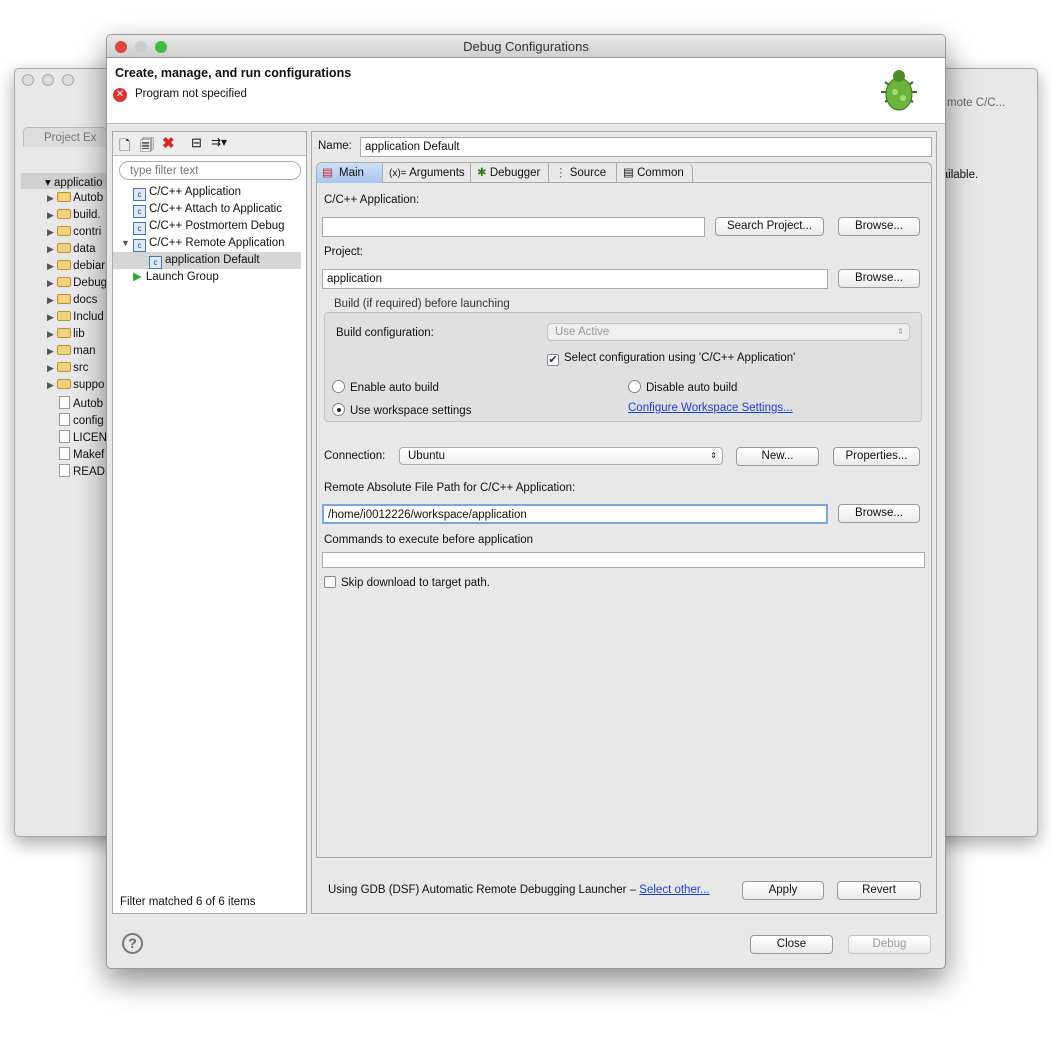 The height and width of the screenshot is (1049, 1052). I want to click on commands-input, so click(623, 560).